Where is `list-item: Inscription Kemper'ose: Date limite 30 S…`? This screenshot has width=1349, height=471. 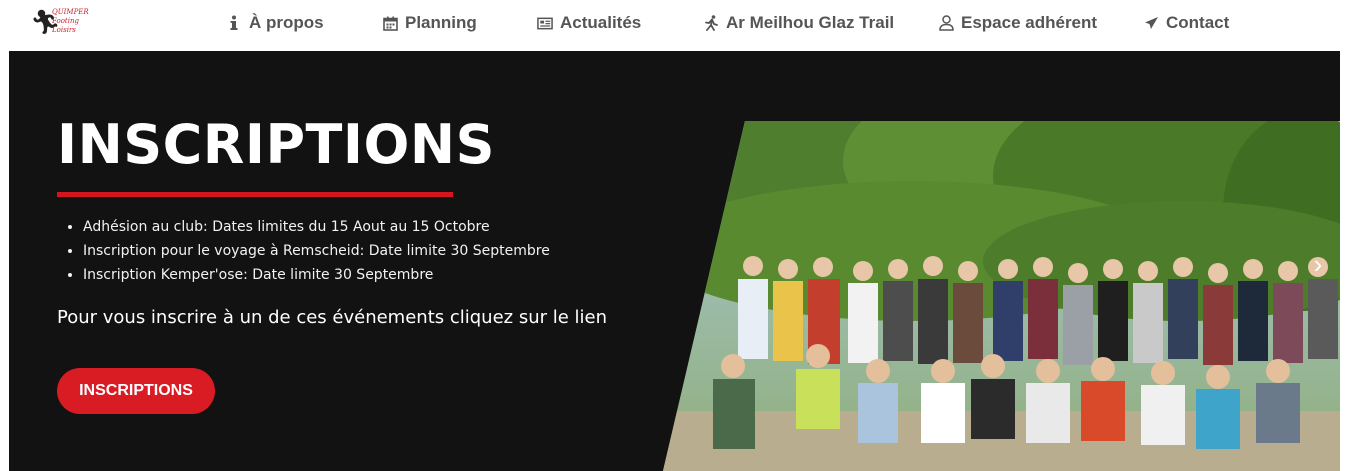 list-item: Inscription Kemper'ose: Date limite 30 S… is located at coordinates (316, 275).